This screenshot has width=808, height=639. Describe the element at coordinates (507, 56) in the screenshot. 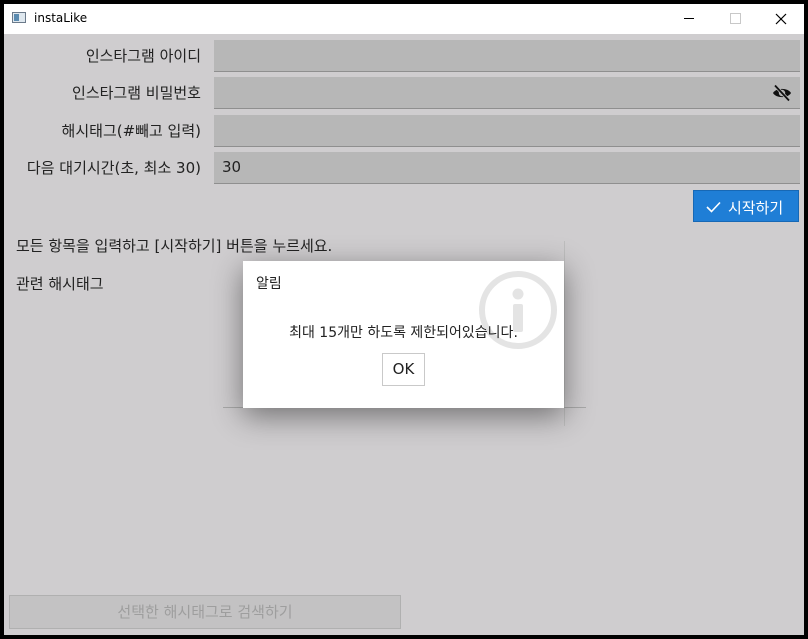

I see `instagram-id-input` at that location.